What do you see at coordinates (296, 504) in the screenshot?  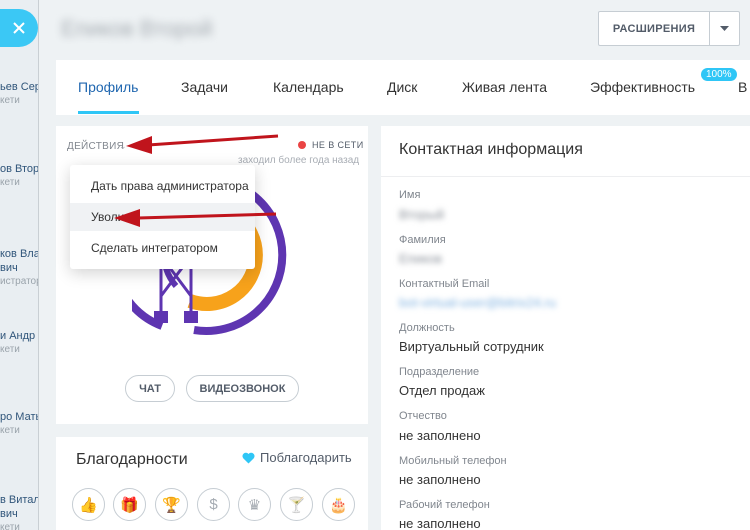 I see `cocktail-icon: 🍸` at bounding box center [296, 504].